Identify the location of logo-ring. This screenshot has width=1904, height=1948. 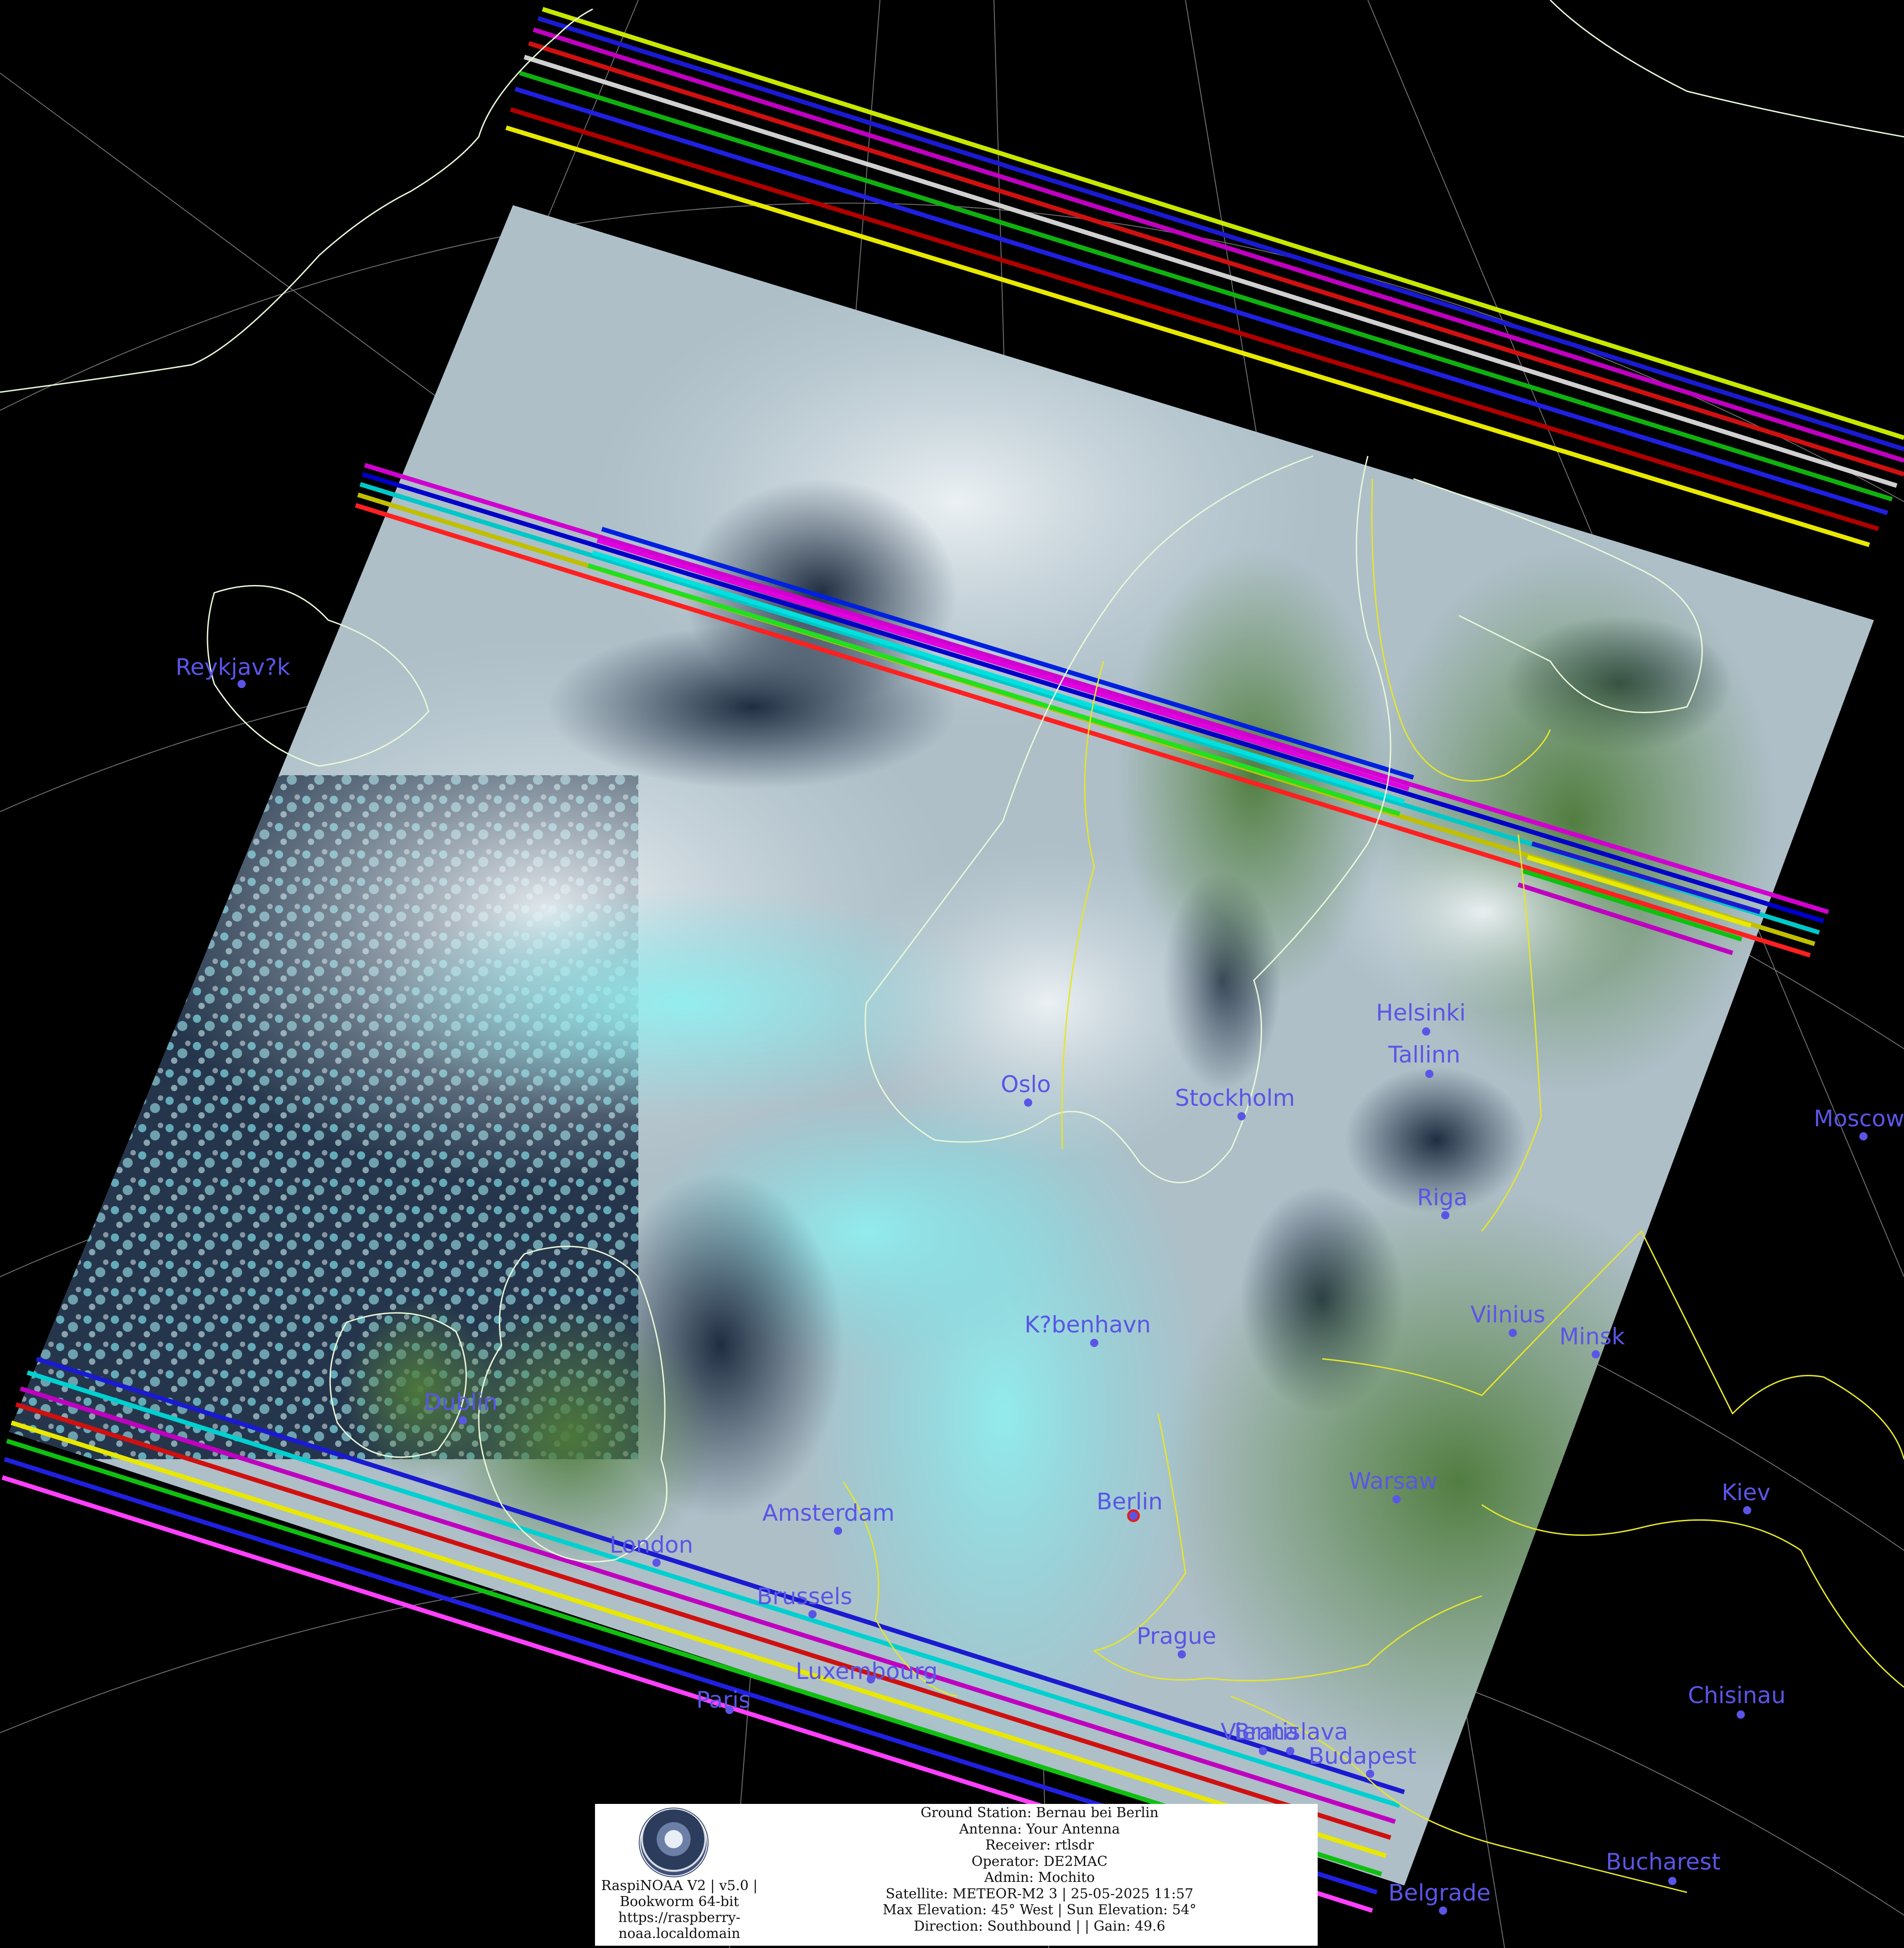
(674, 1842).